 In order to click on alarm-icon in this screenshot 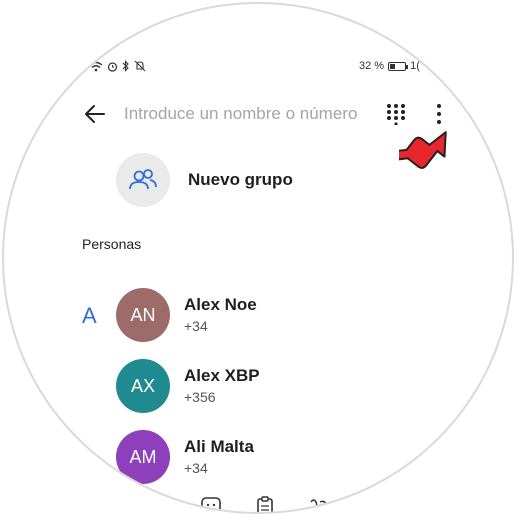, I will do `click(112, 66)`.